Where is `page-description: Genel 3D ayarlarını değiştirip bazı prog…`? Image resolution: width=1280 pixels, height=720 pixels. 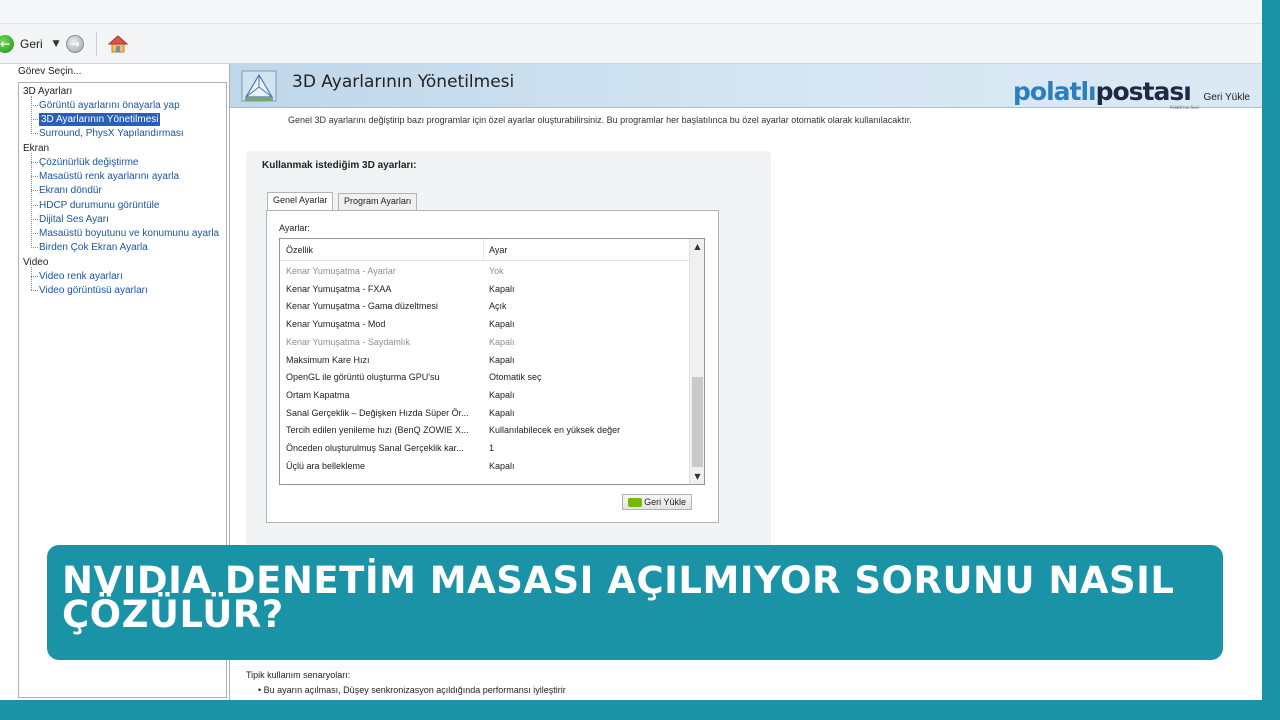 page-description: Genel 3D ayarlarını değiştirip bazı prog… is located at coordinates (600, 120).